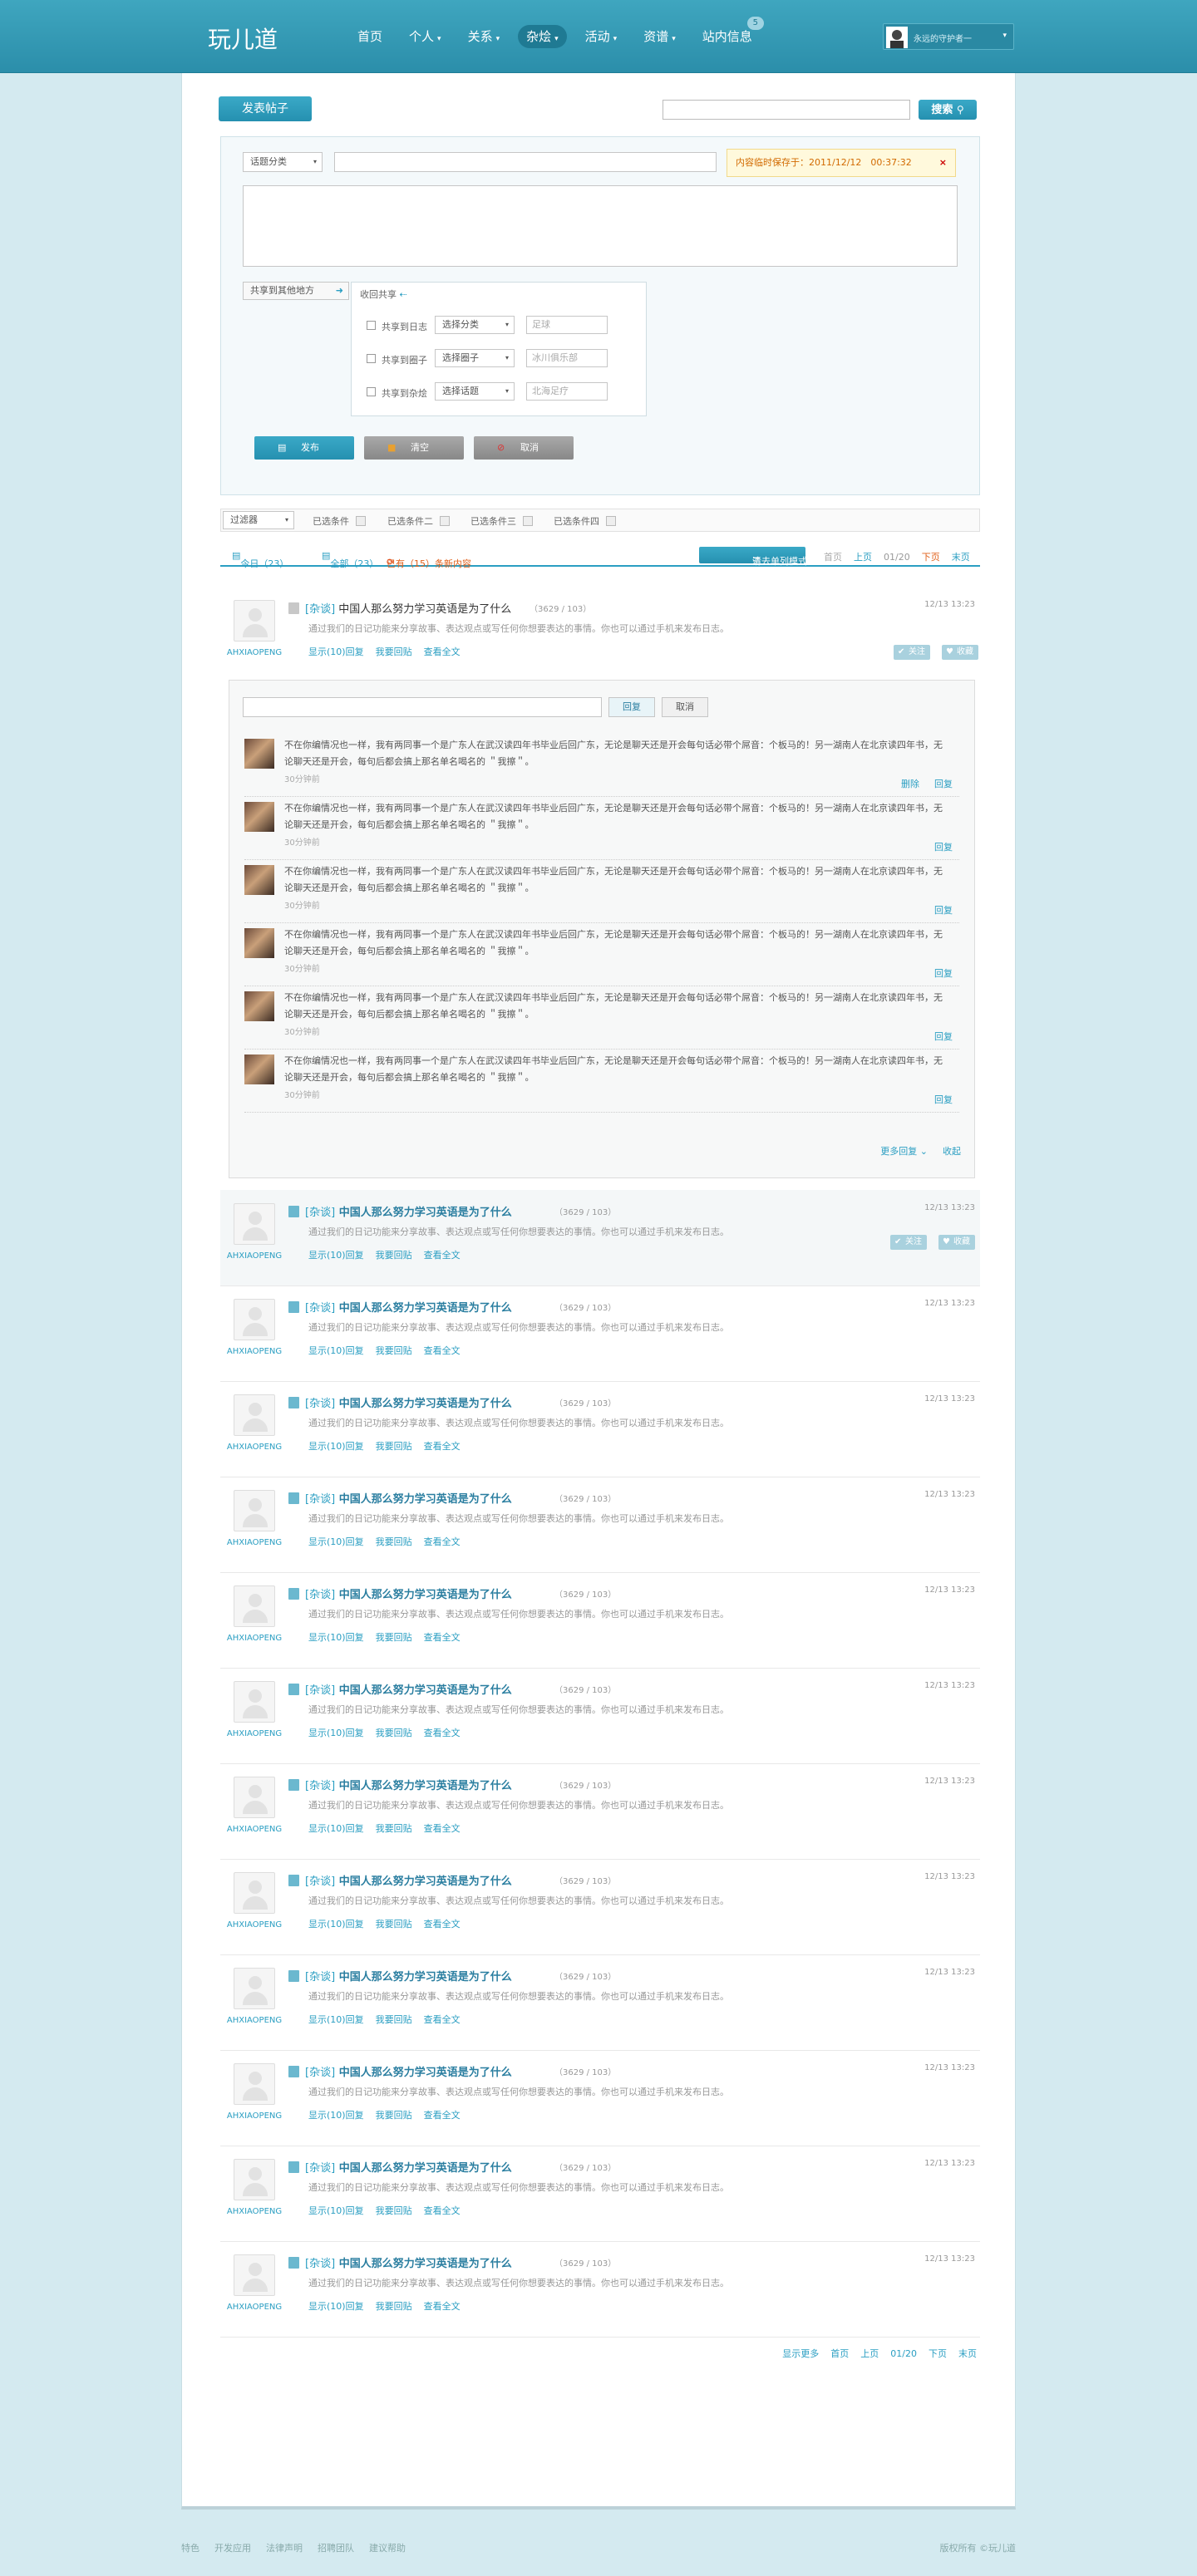  I want to click on list-mode-button: 清去单列模式 ☰, so click(753, 557).